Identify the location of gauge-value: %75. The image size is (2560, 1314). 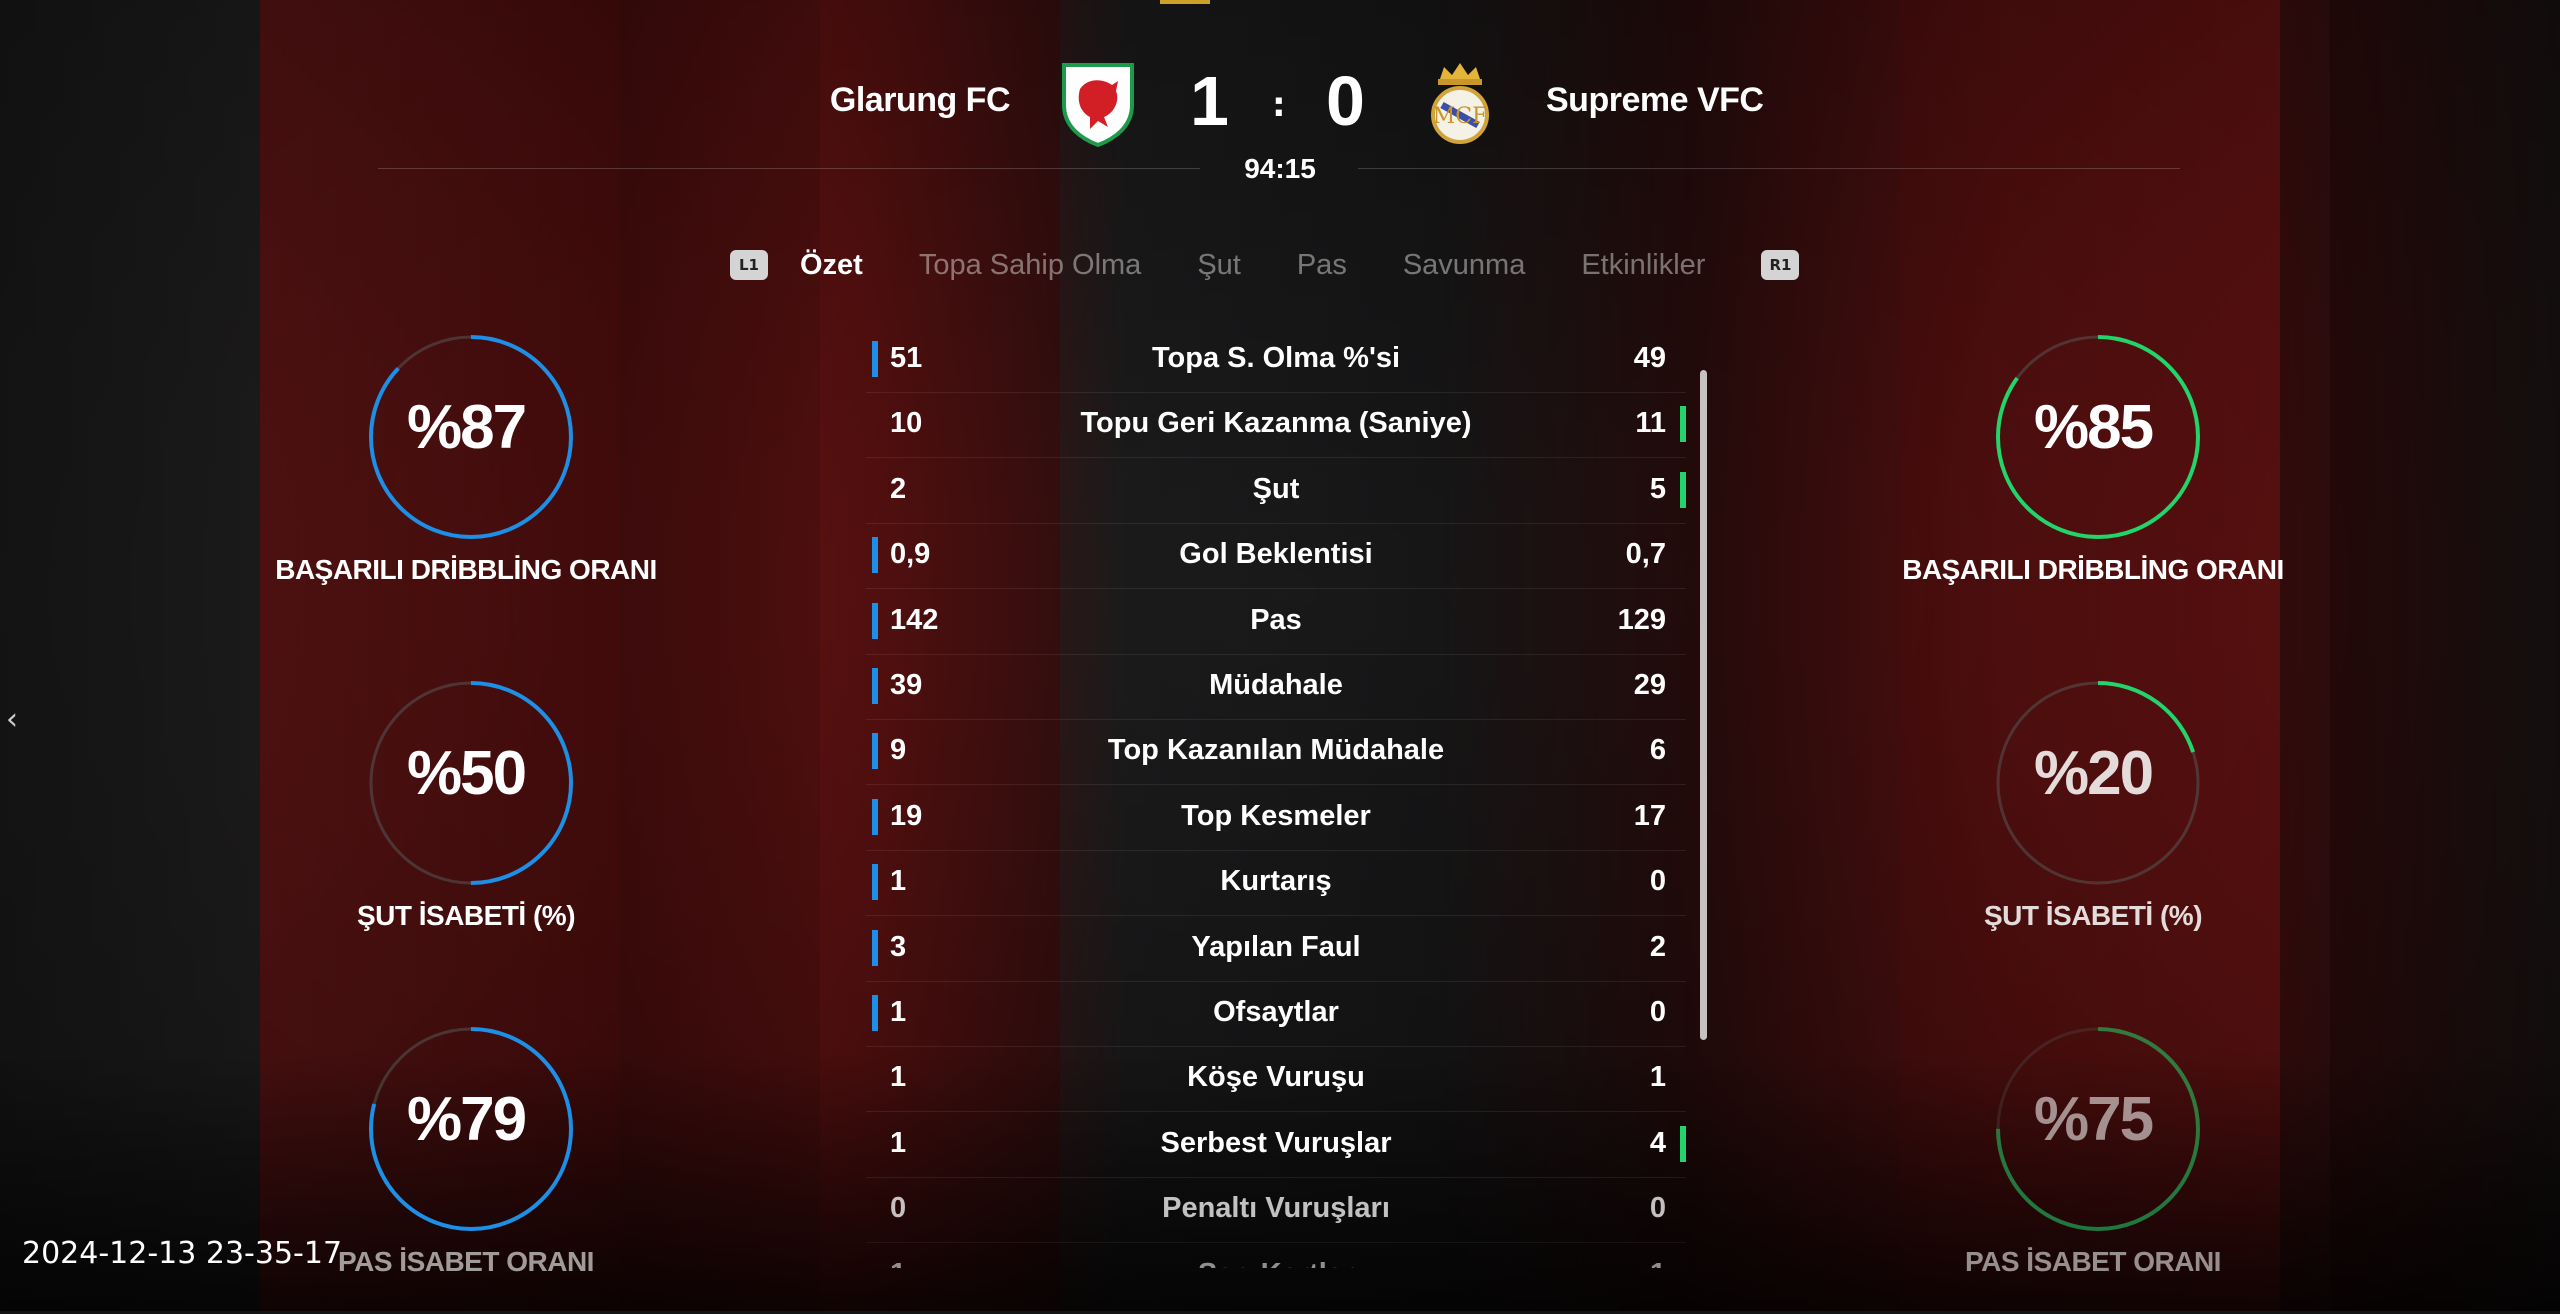
(2093, 1119).